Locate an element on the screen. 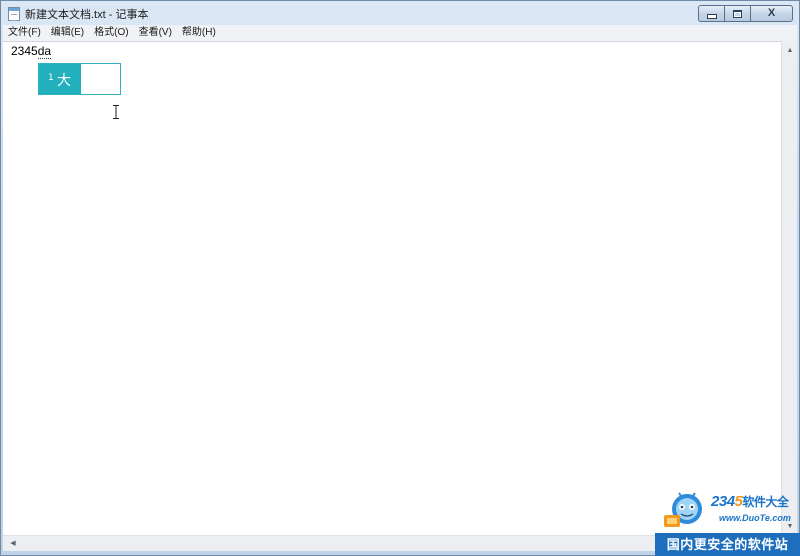 The height and width of the screenshot is (556, 800). scroll-up-icon: ▲ is located at coordinates (790, 50).